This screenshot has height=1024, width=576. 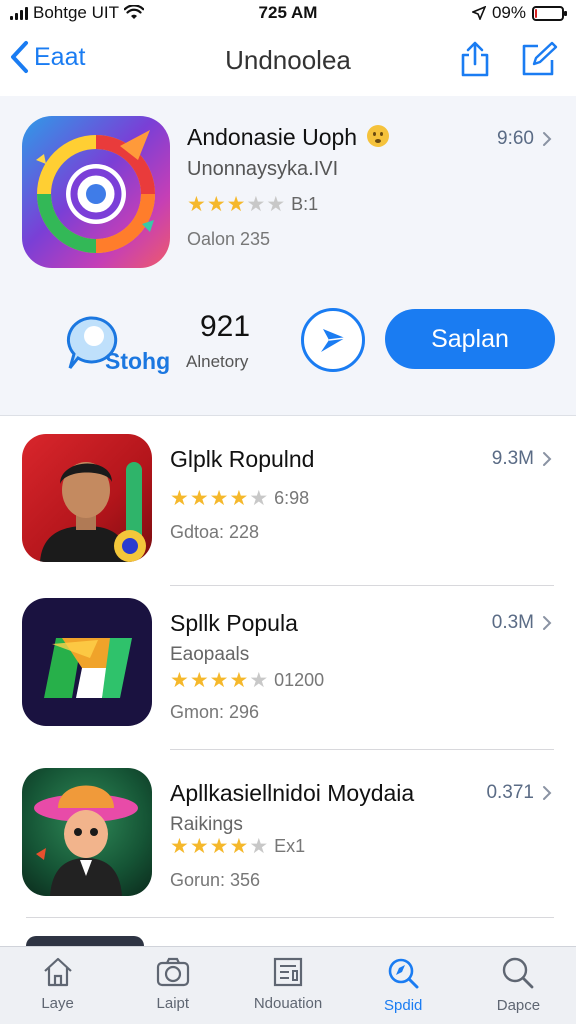 What do you see at coordinates (57, 972) in the screenshot?
I see `home-icon` at bounding box center [57, 972].